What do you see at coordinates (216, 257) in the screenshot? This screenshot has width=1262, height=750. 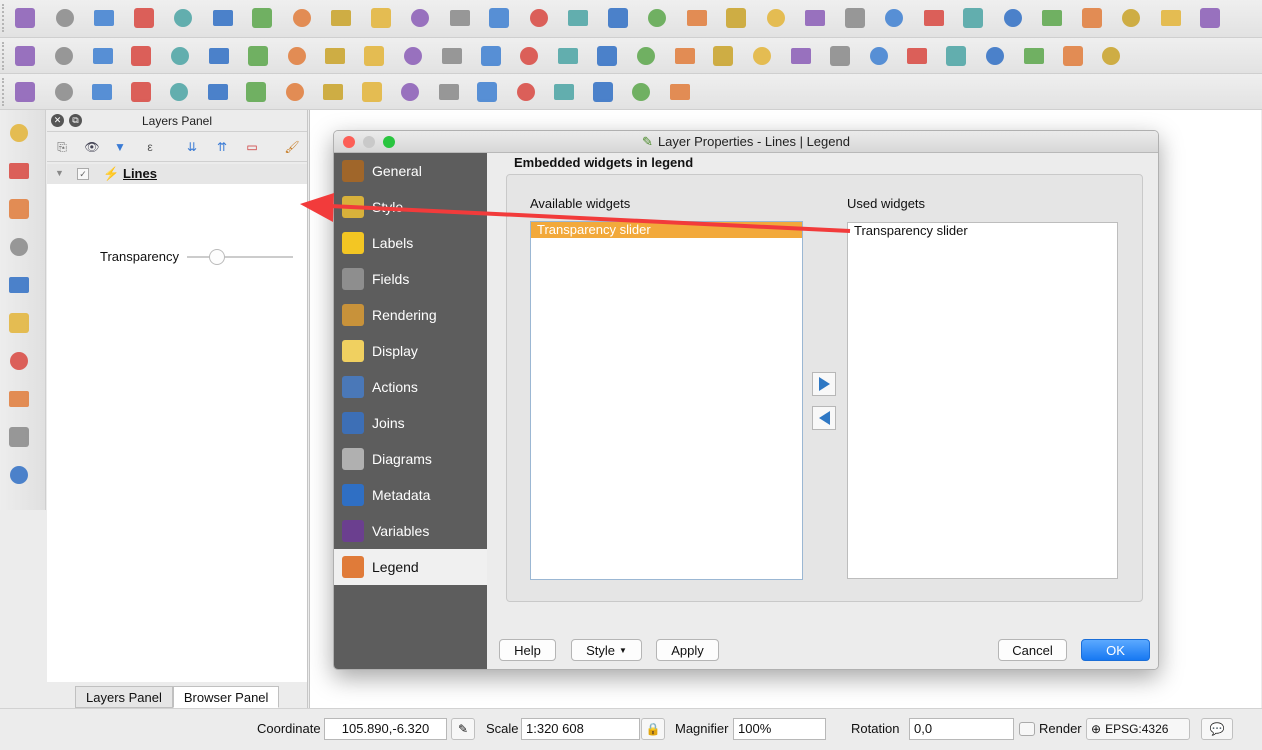 I see `transparency-slider-handle` at bounding box center [216, 257].